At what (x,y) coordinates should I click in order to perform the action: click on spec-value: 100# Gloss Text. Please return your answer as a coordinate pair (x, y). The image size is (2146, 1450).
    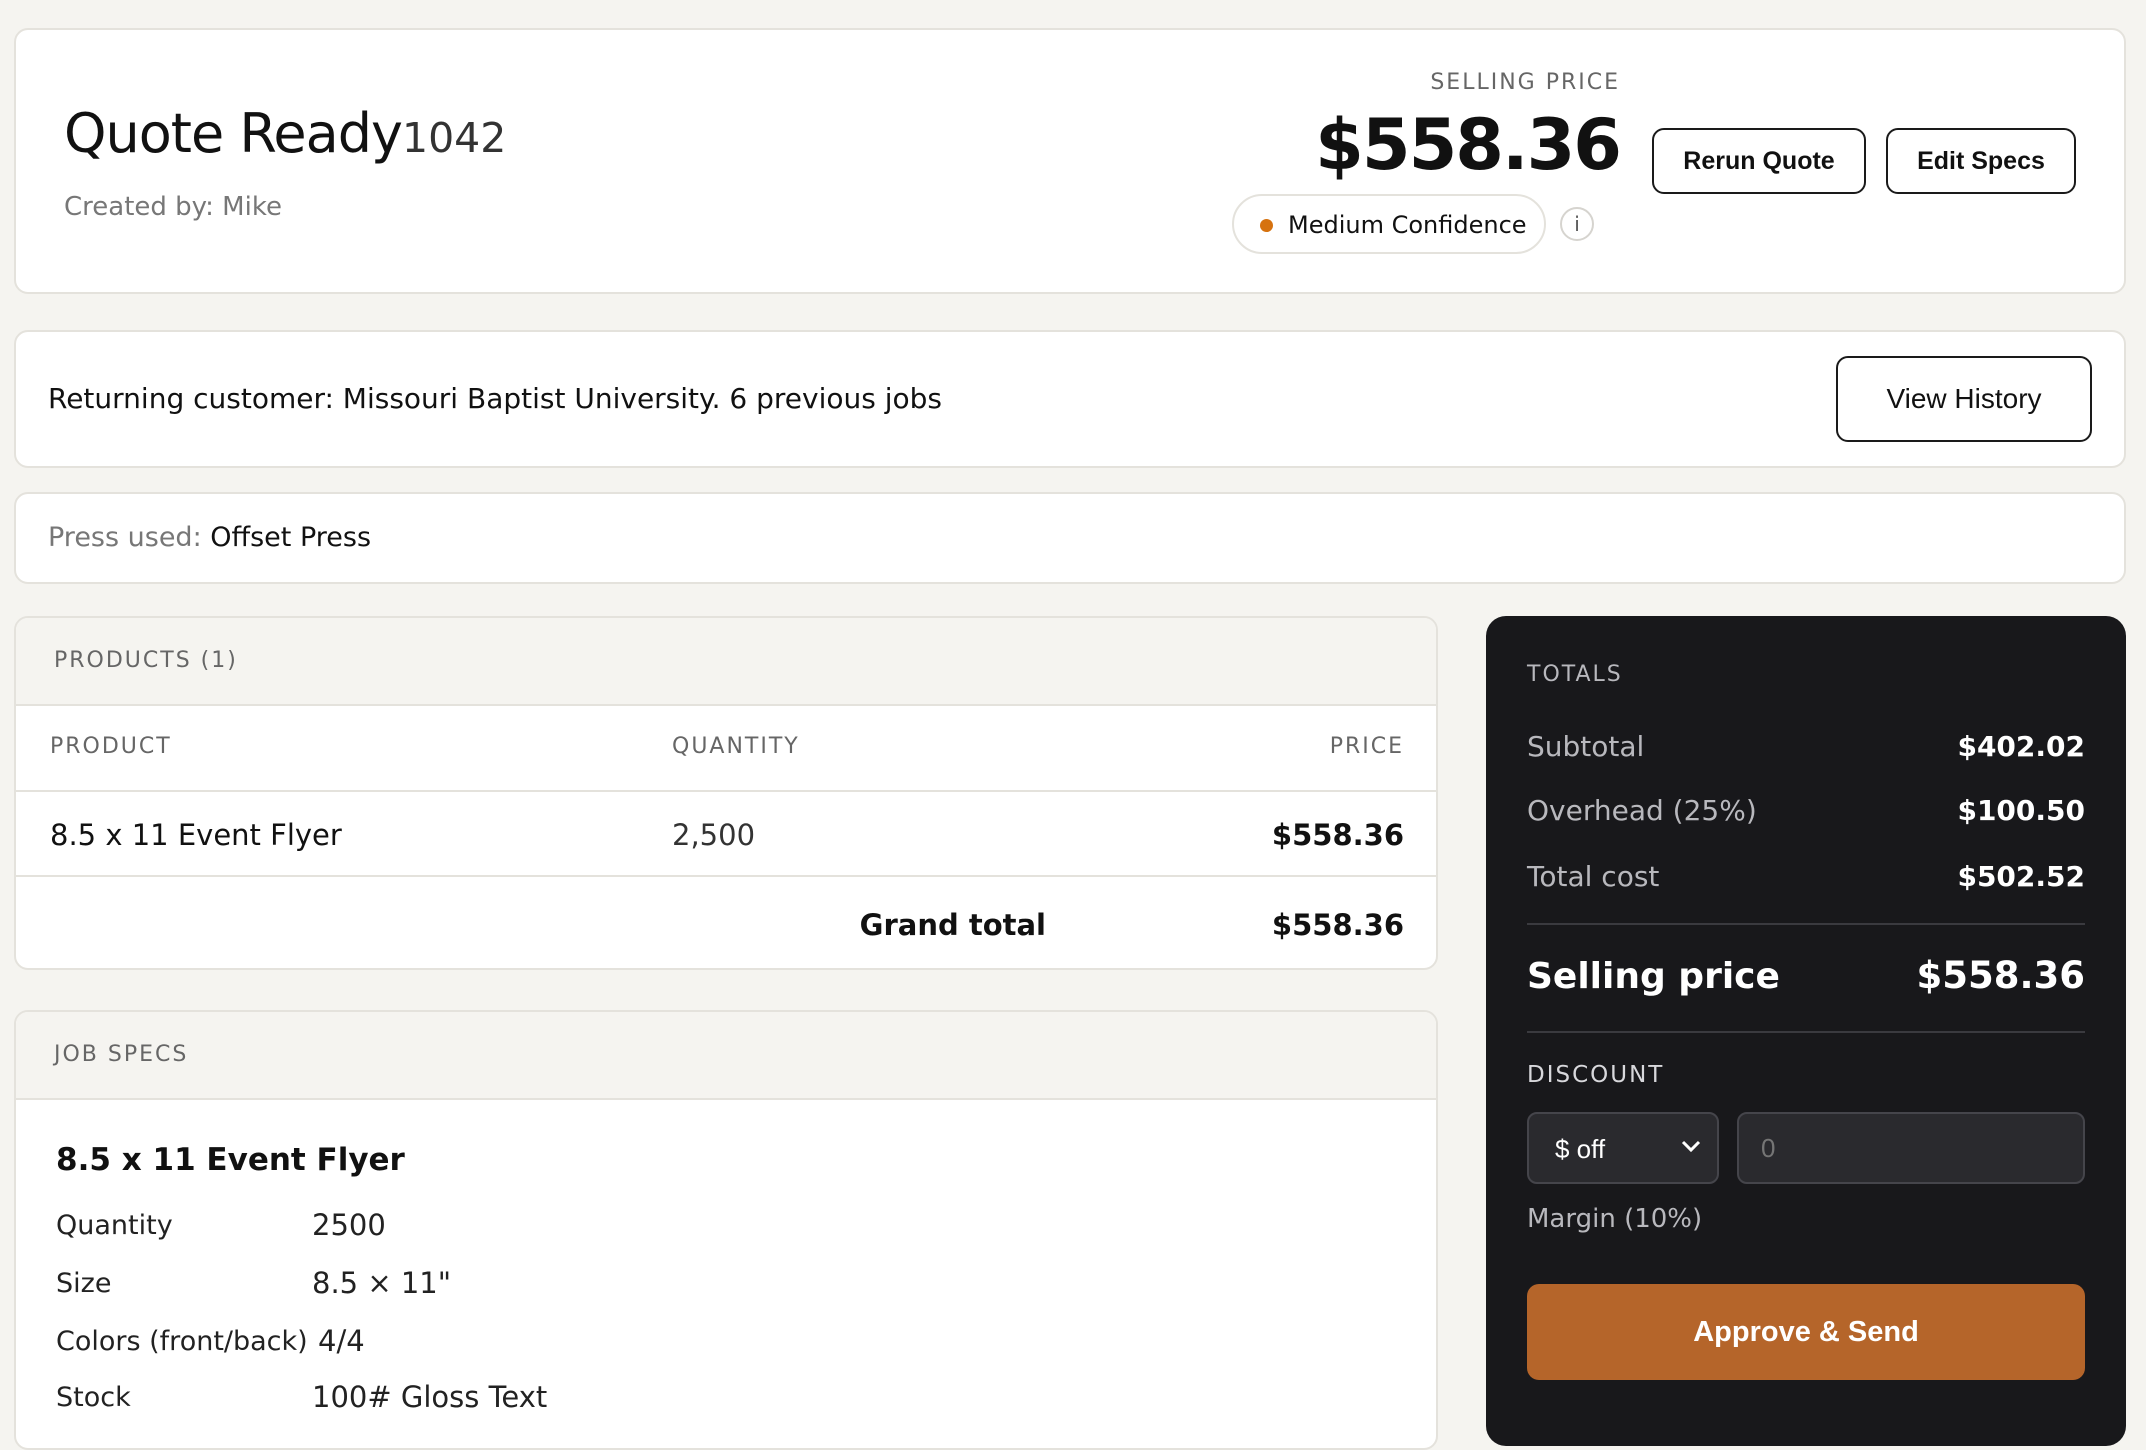
    Looking at the image, I should click on (430, 1397).